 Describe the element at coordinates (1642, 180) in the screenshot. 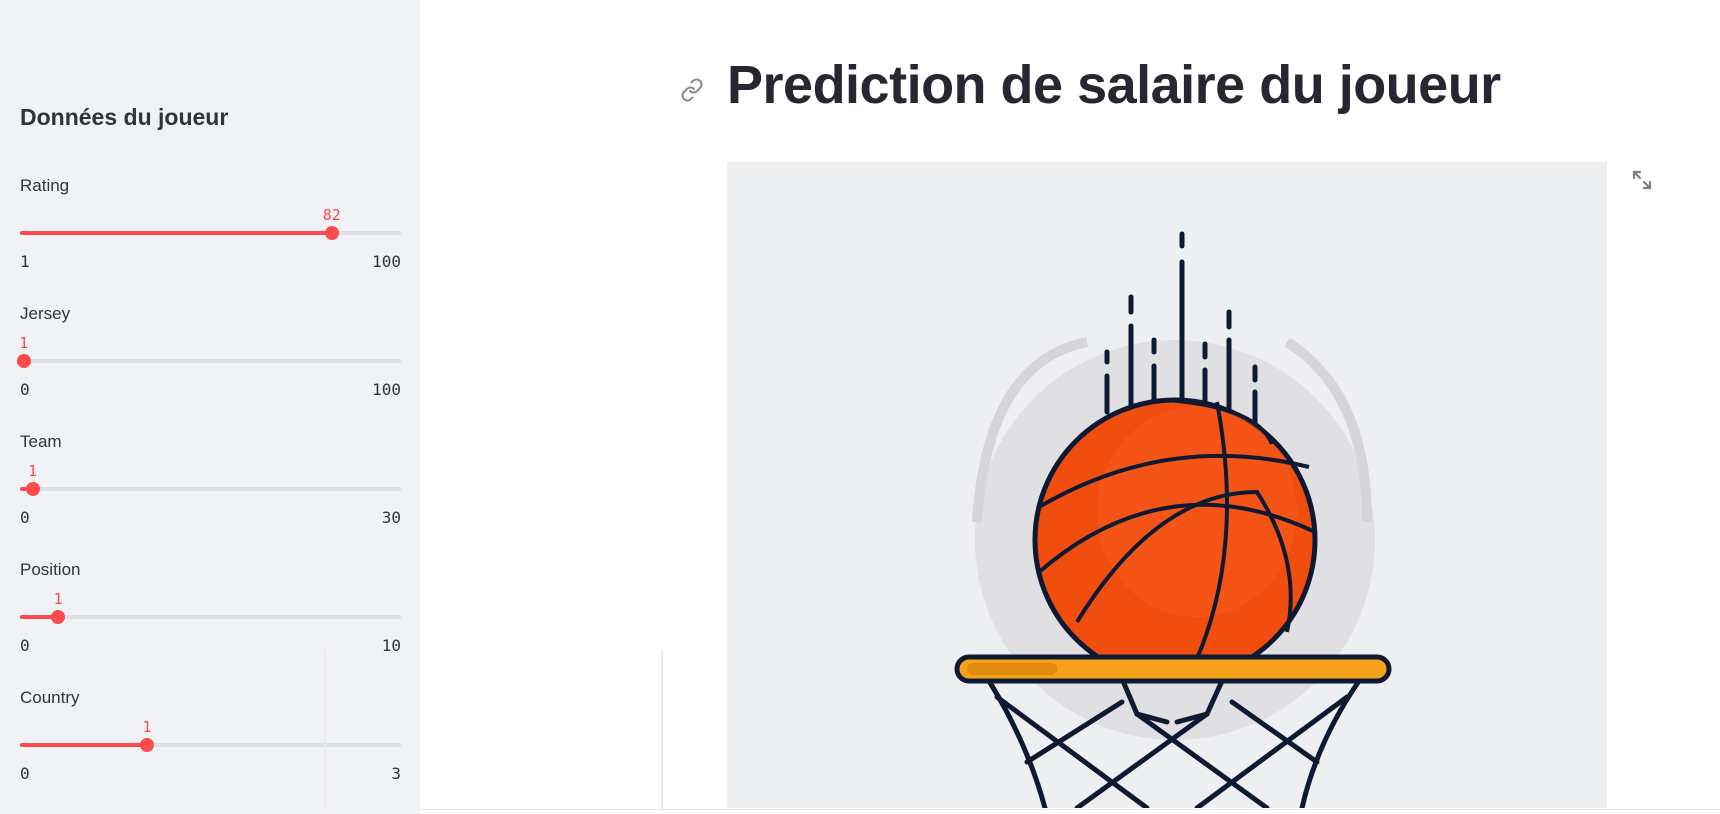

I see `fullscreen-expand-icon` at that location.